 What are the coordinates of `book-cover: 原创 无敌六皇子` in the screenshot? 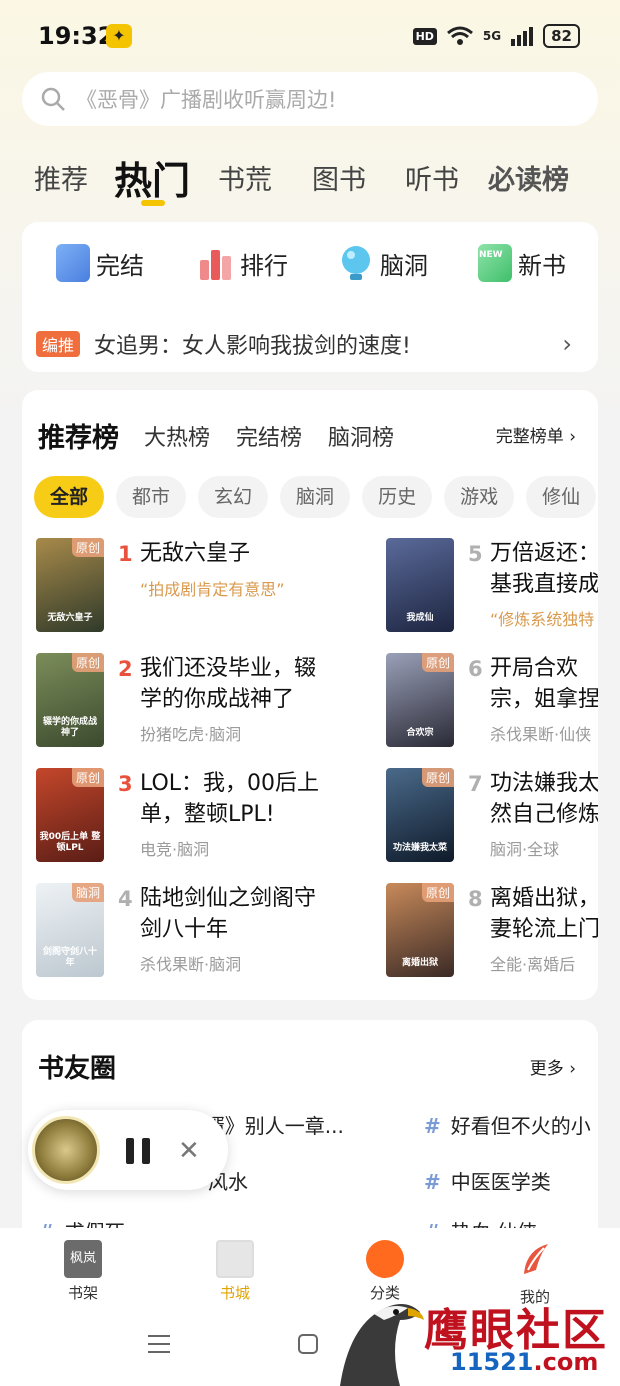 It's located at (70, 585).